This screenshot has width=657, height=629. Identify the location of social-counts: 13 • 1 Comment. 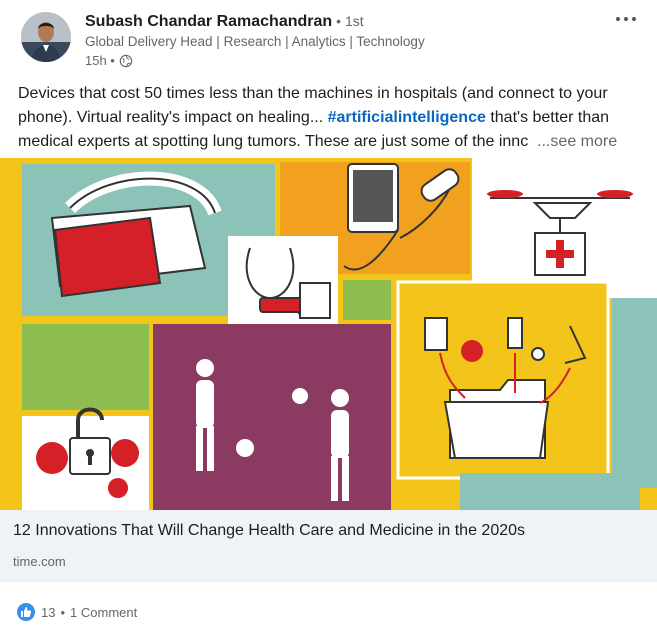
(77, 612).